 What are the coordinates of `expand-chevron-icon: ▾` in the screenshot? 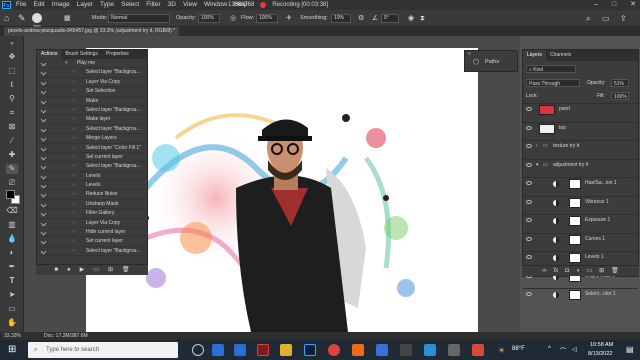 It's located at (537, 165).